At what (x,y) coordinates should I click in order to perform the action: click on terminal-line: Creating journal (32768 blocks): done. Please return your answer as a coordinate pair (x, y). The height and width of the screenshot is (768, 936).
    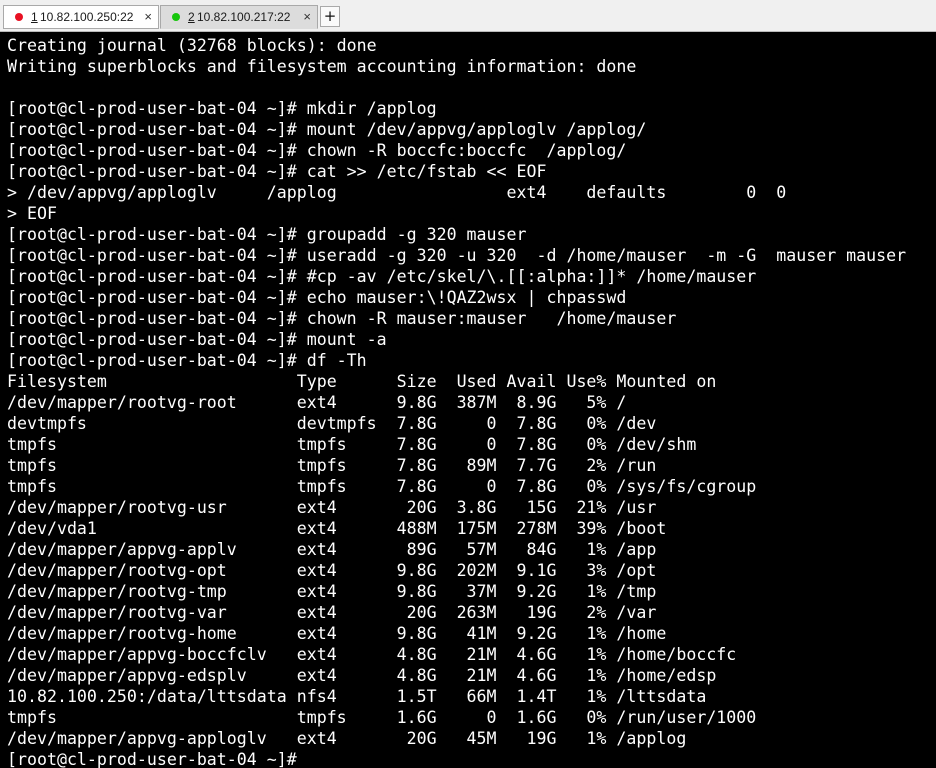
    Looking at the image, I should click on (192, 45).